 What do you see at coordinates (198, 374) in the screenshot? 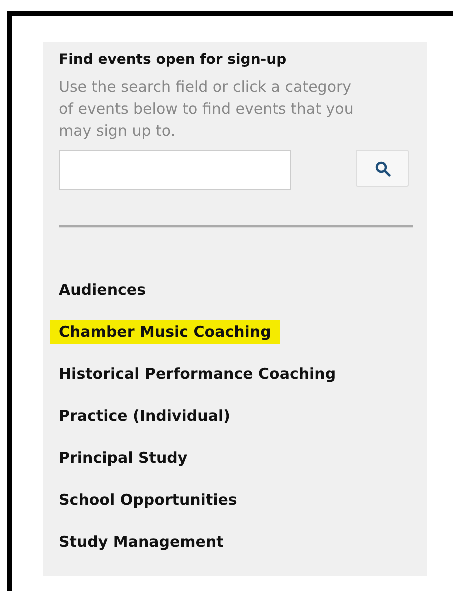
I see `category-link: Historical Performance Coaching` at bounding box center [198, 374].